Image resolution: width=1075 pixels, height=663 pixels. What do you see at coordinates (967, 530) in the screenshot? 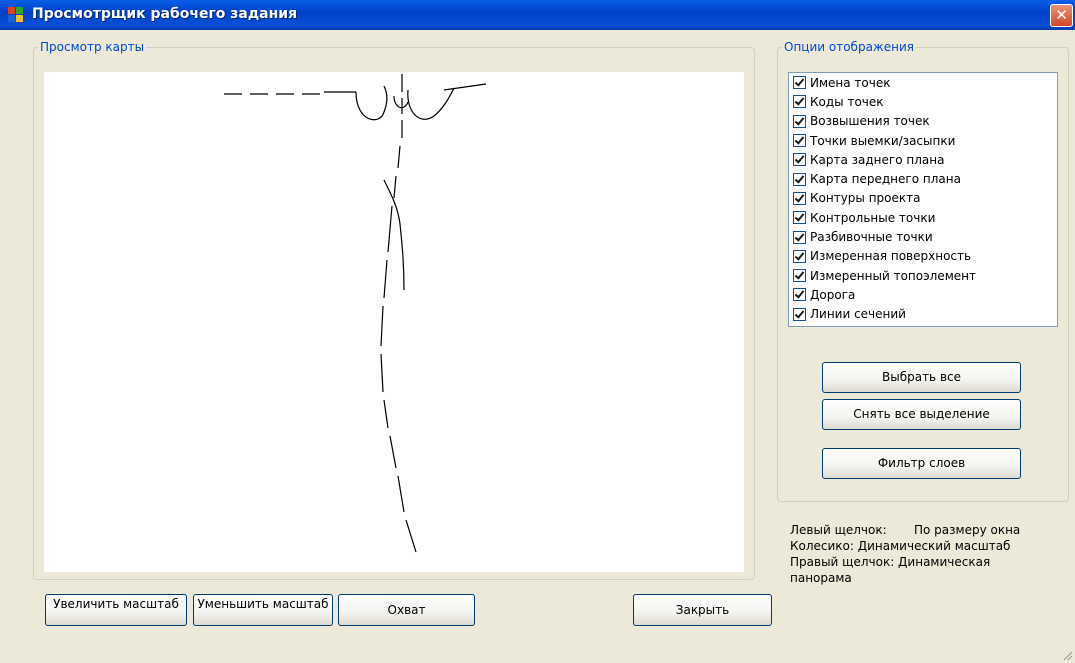
I see `help-left-click-value: По размеру окна` at bounding box center [967, 530].